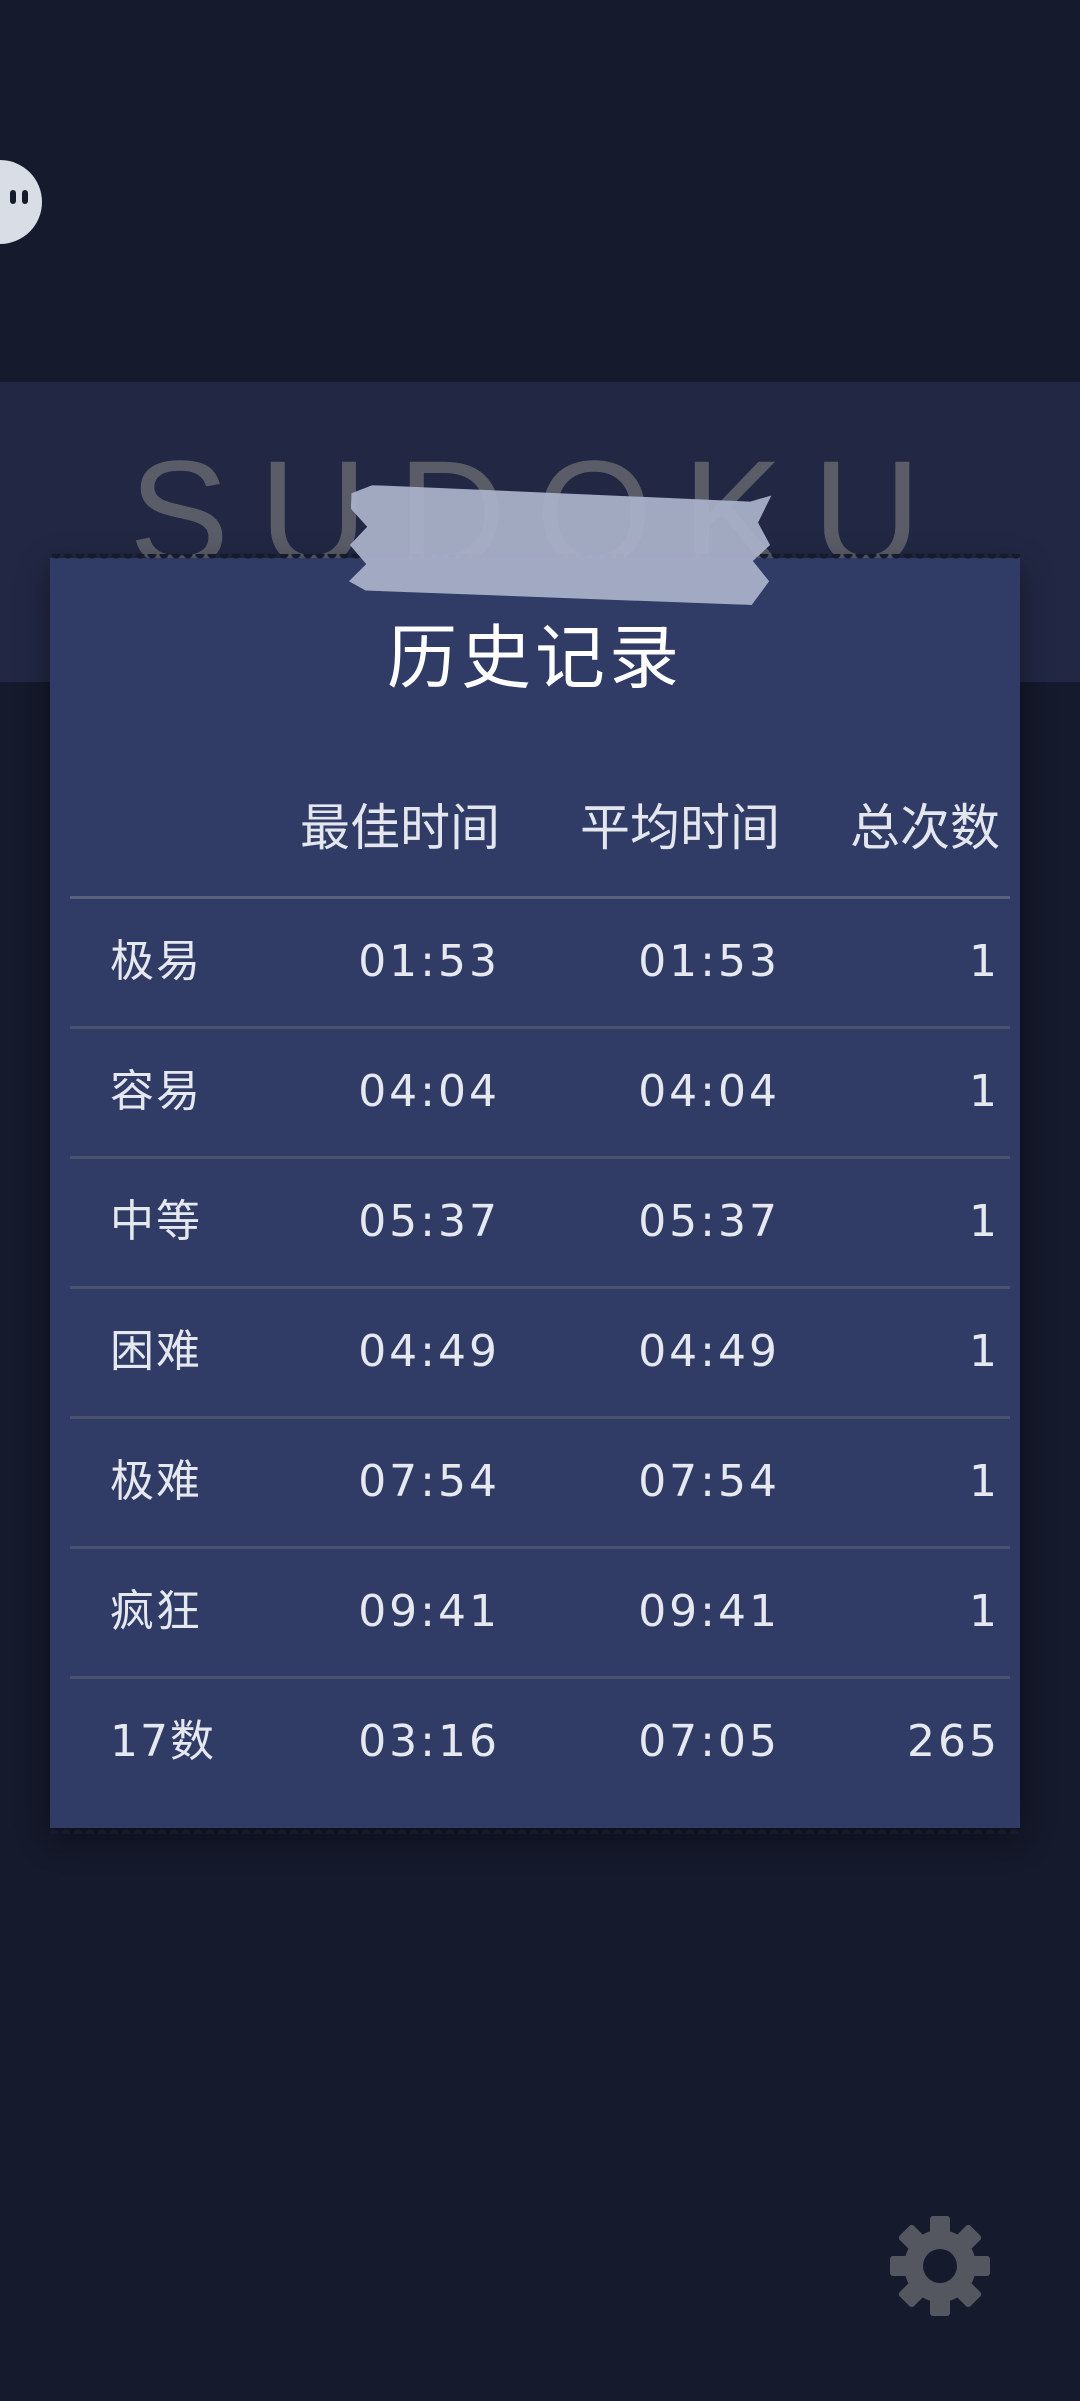 The width and height of the screenshot is (1080, 2401). Describe the element at coordinates (429, 1481) in the screenshot. I see `row-best-time: 07:54` at that location.